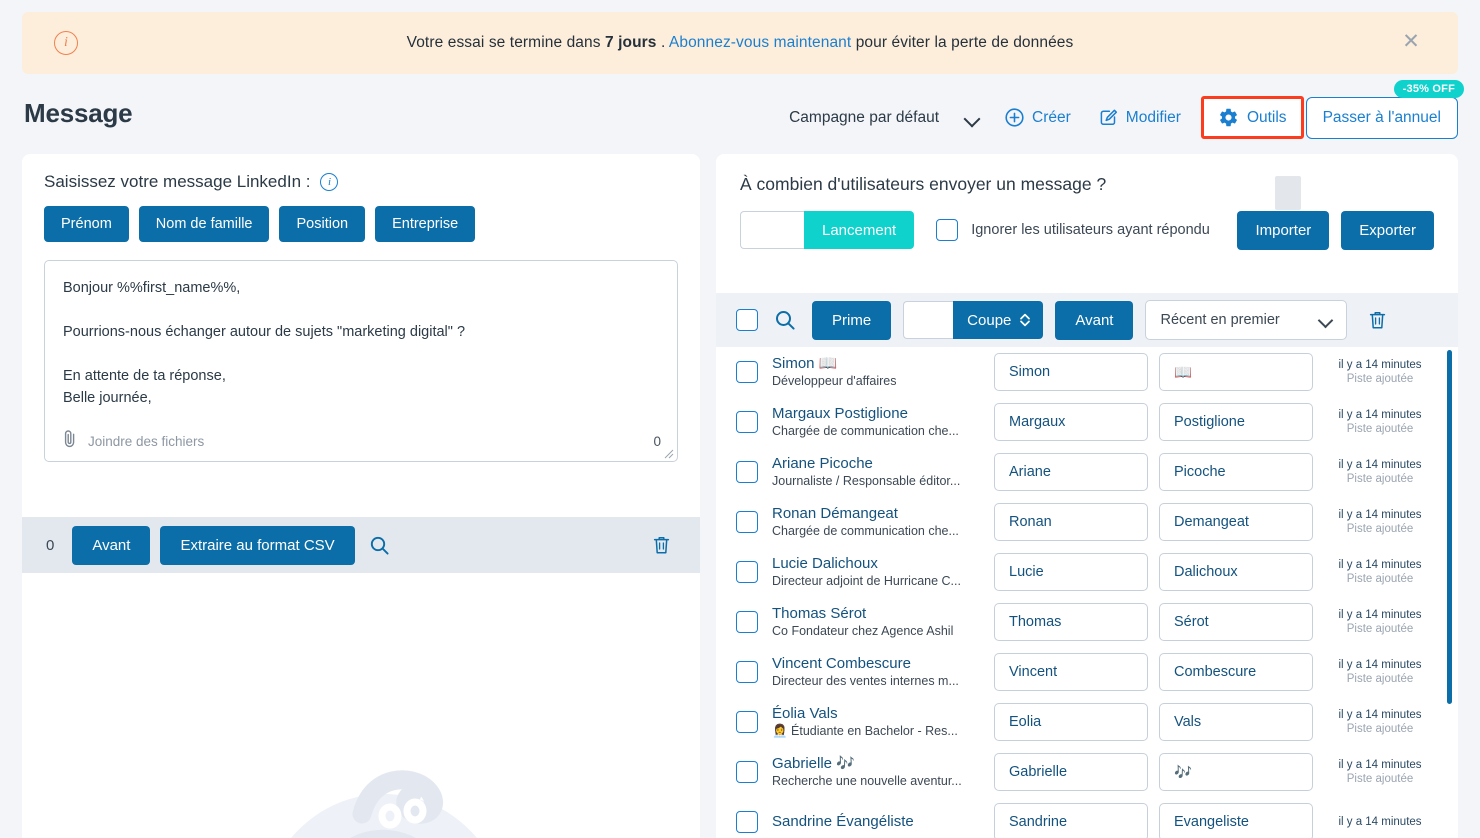 Image resolution: width=1480 pixels, height=838 pixels. Describe the element at coordinates (1071, 820) in the screenshot. I see `first-name-field: Sandrine` at that location.